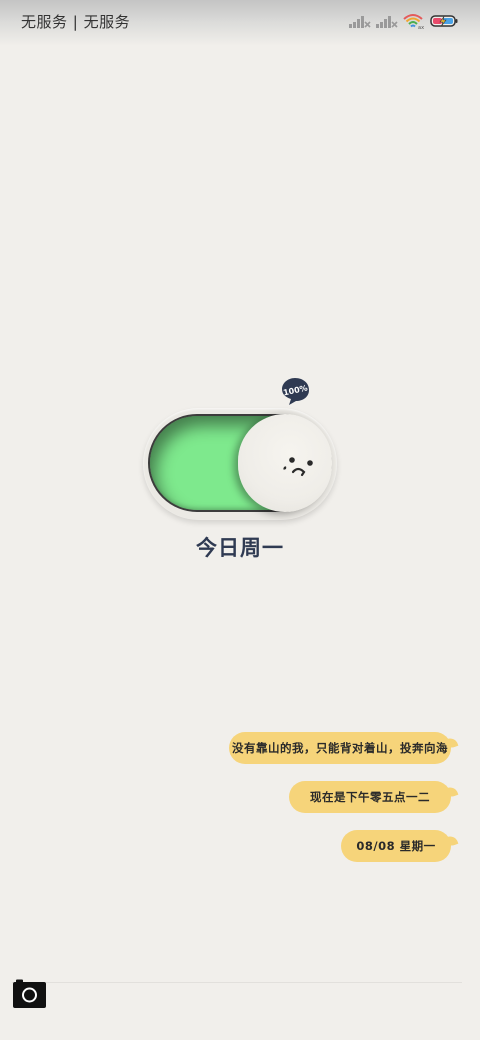 The image size is (480, 1040). What do you see at coordinates (370, 797) in the screenshot?
I see `message-bubble: 现在是下午零五点一二` at bounding box center [370, 797].